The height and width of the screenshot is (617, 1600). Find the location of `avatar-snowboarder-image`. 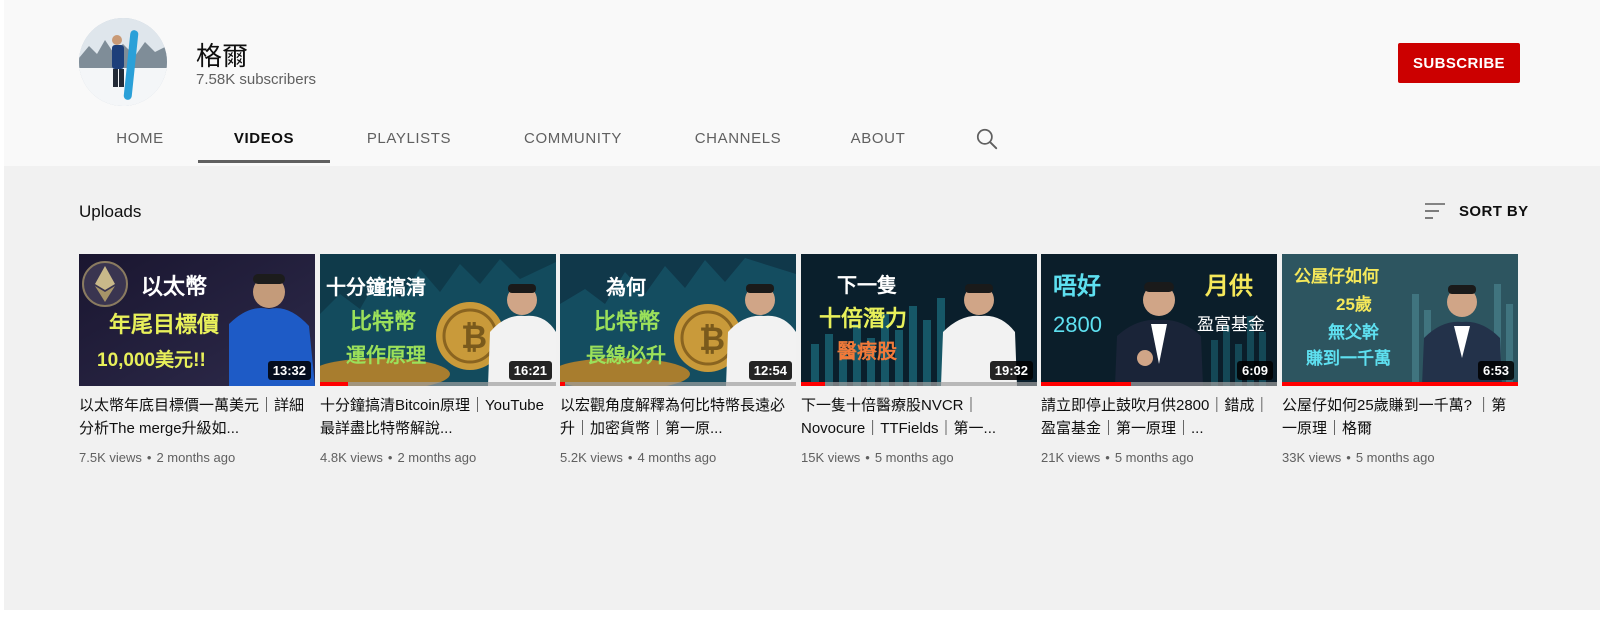

avatar-snowboarder-image is located at coordinates (123, 62).